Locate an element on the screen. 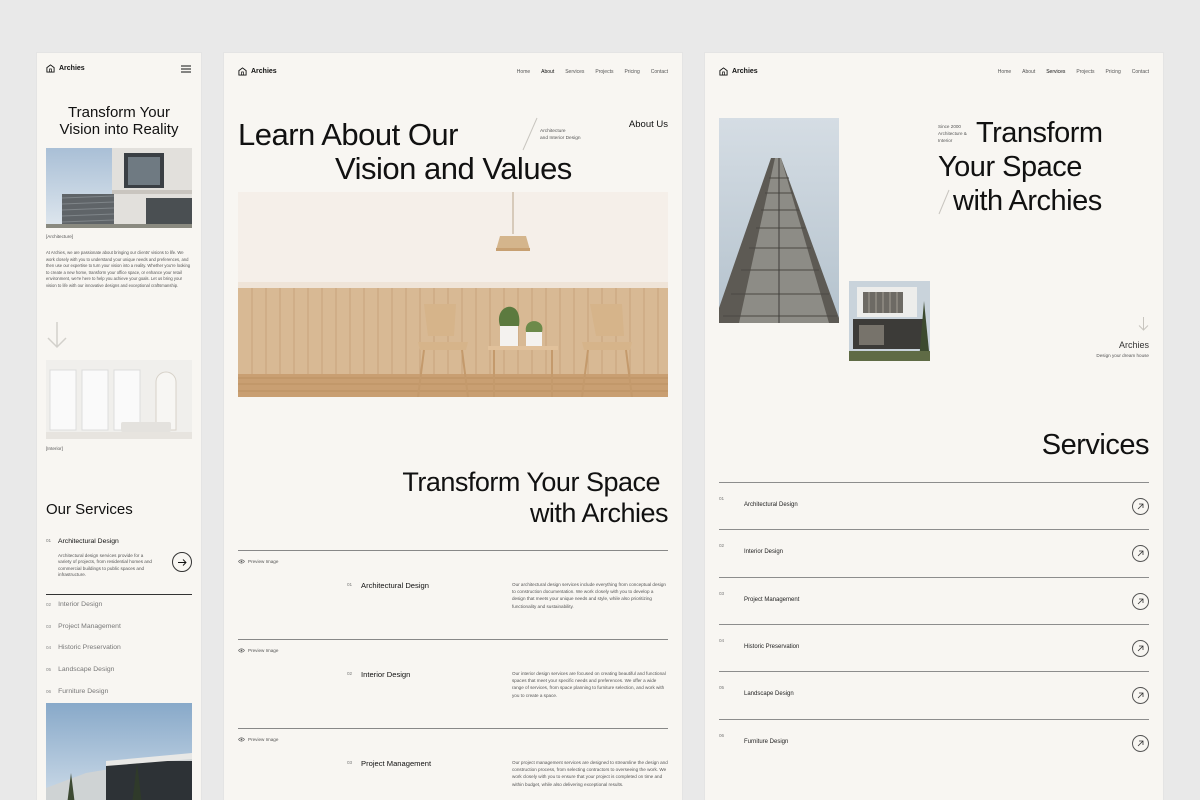  mobile-interior-image is located at coordinates (119, 399).